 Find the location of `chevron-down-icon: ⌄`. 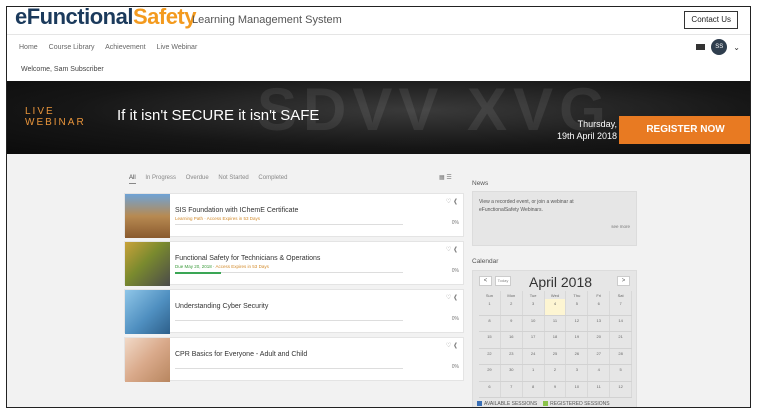

chevron-down-icon: ⌄ is located at coordinates (736, 47).